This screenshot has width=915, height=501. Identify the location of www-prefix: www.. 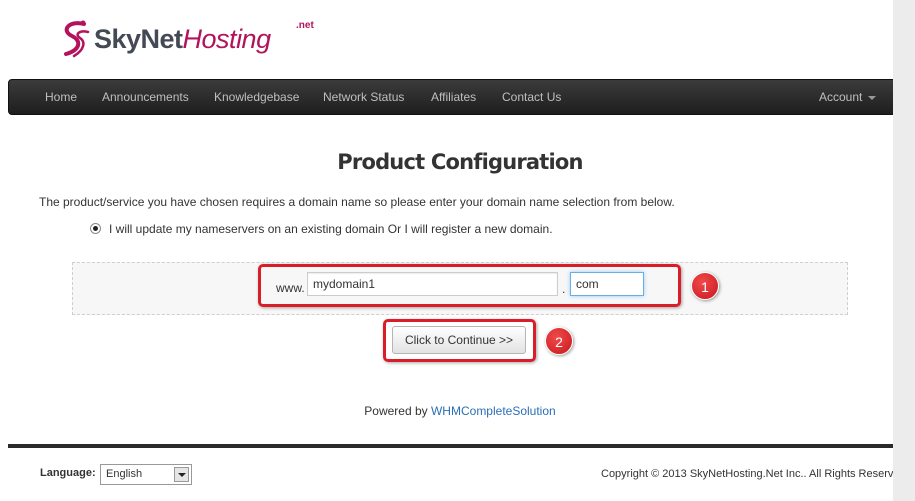
(290, 288).